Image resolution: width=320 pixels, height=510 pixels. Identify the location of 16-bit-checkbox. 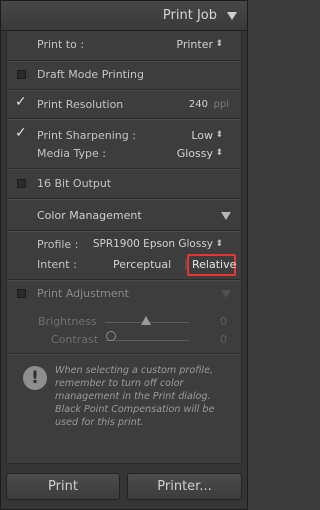
(21, 183).